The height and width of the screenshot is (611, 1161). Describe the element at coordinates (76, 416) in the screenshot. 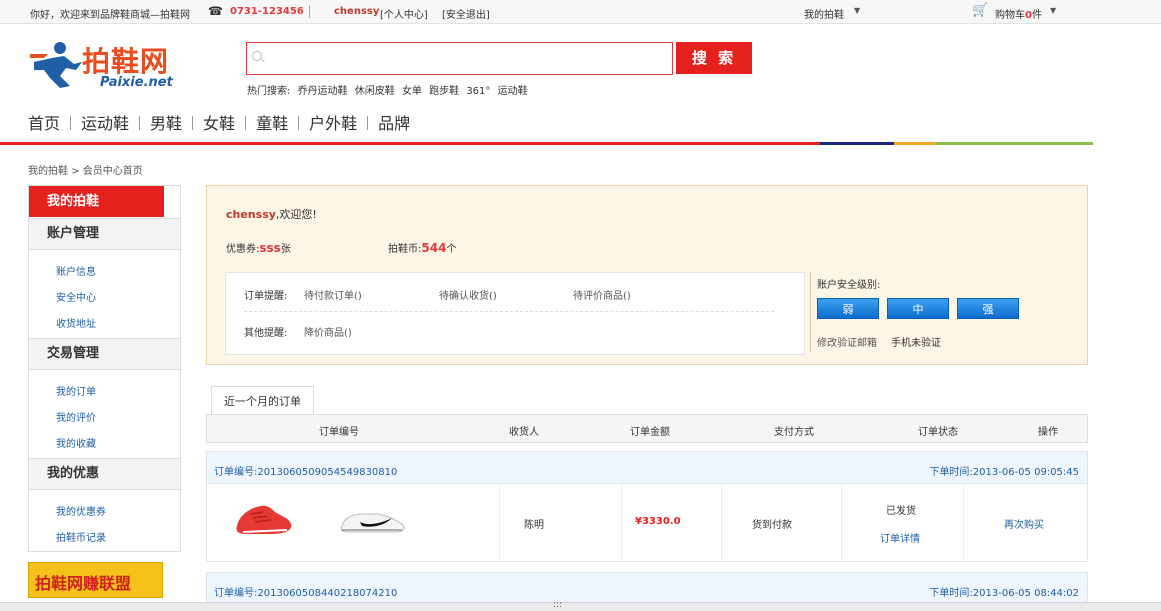

I see `sidebar-item-my-reviews: 我的评价` at that location.